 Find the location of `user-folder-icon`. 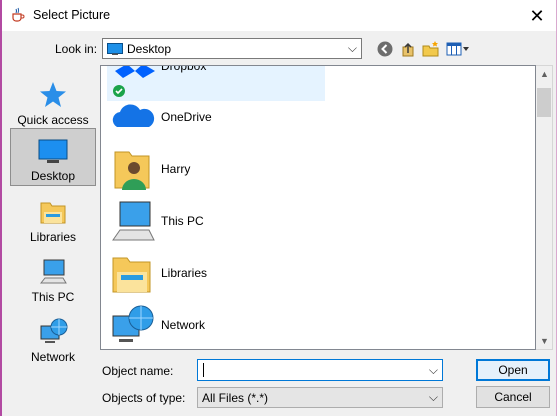

user-folder-icon is located at coordinates (132, 170).